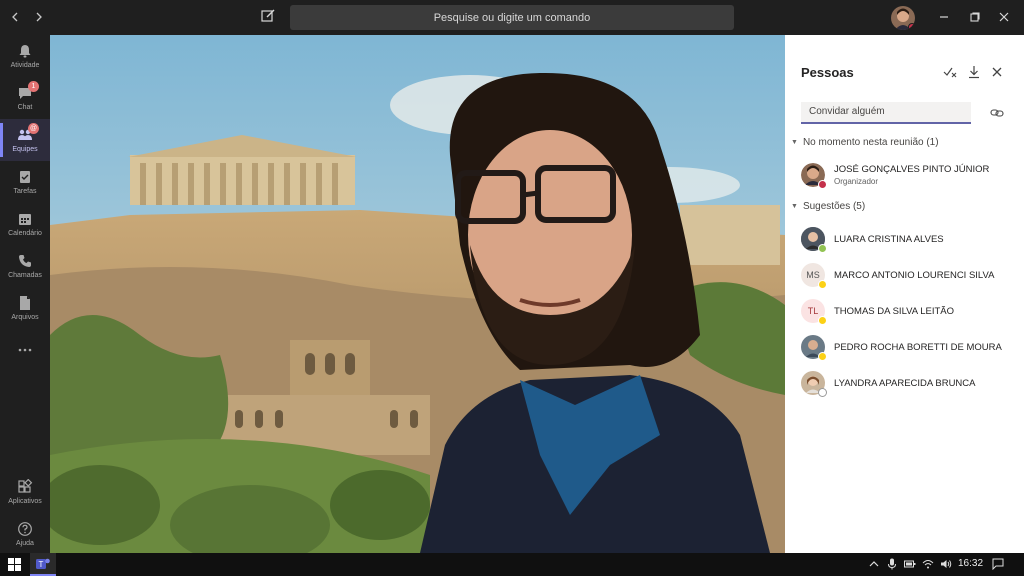  Describe the element at coordinates (997, 72) in the screenshot. I see `close-panel-icon` at that location.